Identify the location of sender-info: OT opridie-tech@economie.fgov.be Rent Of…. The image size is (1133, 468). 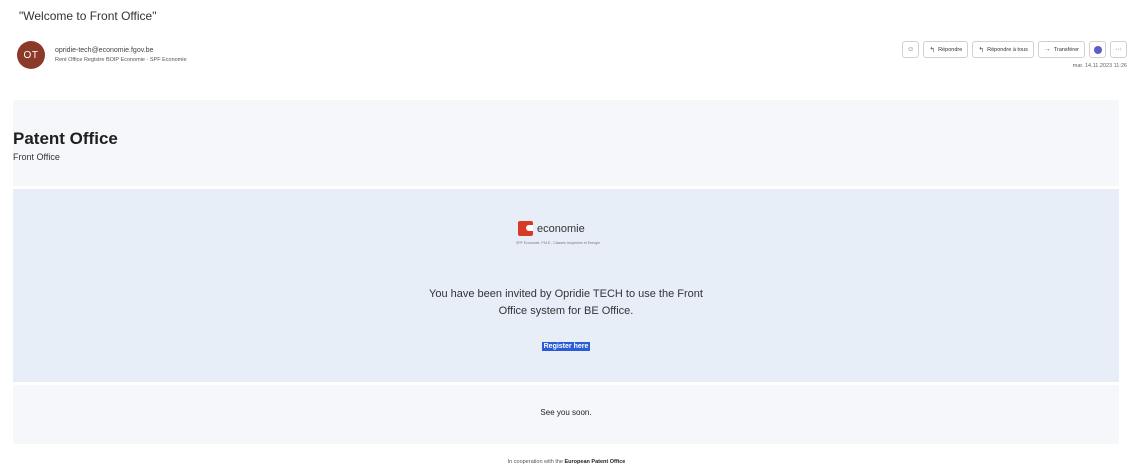
(102, 55).